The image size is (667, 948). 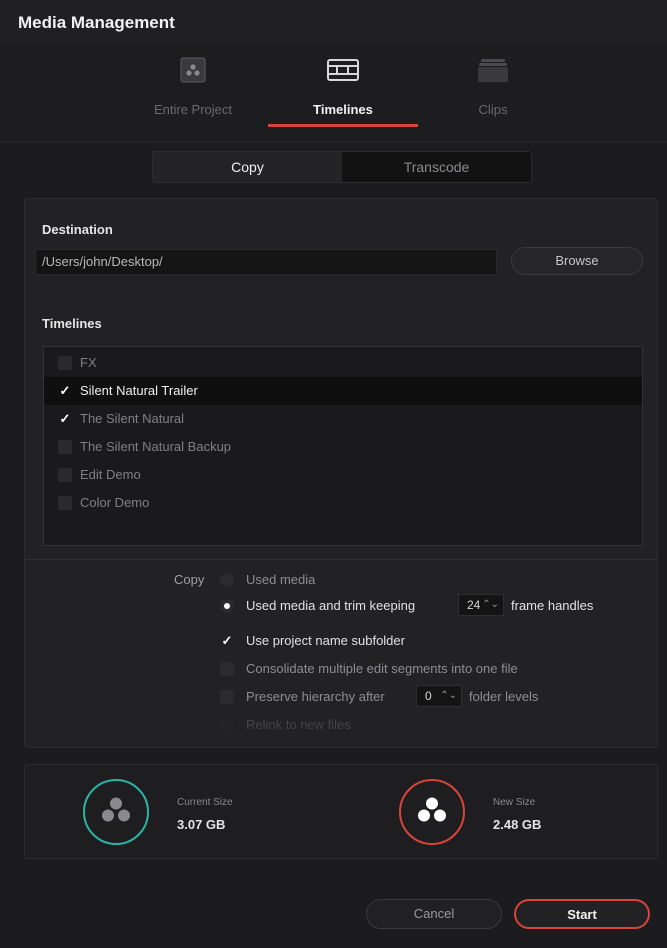 What do you see at coordinates (247, 167) in the screenshot?
I see `copy-option: Copy` at bounding box center [247, 167].